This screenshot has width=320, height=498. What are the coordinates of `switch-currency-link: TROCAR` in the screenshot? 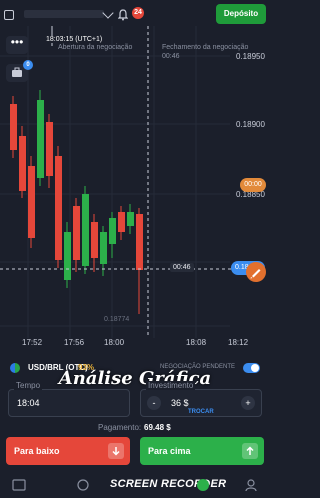 It's located at (201, 412).